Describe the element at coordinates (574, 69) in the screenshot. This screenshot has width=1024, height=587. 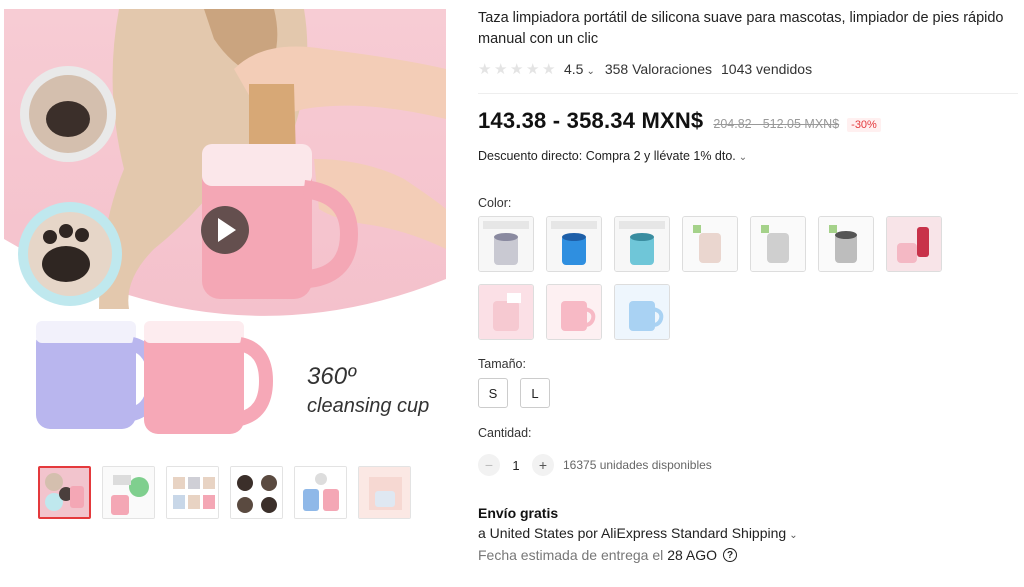
I see `rating-number: 4.5` at that location.